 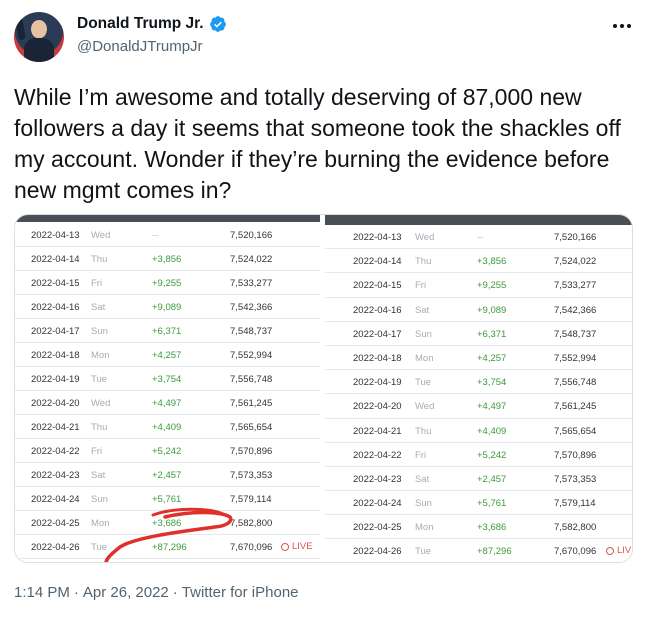 I want to click on row-date: 2022-04-13, so click(x=55, y=235).